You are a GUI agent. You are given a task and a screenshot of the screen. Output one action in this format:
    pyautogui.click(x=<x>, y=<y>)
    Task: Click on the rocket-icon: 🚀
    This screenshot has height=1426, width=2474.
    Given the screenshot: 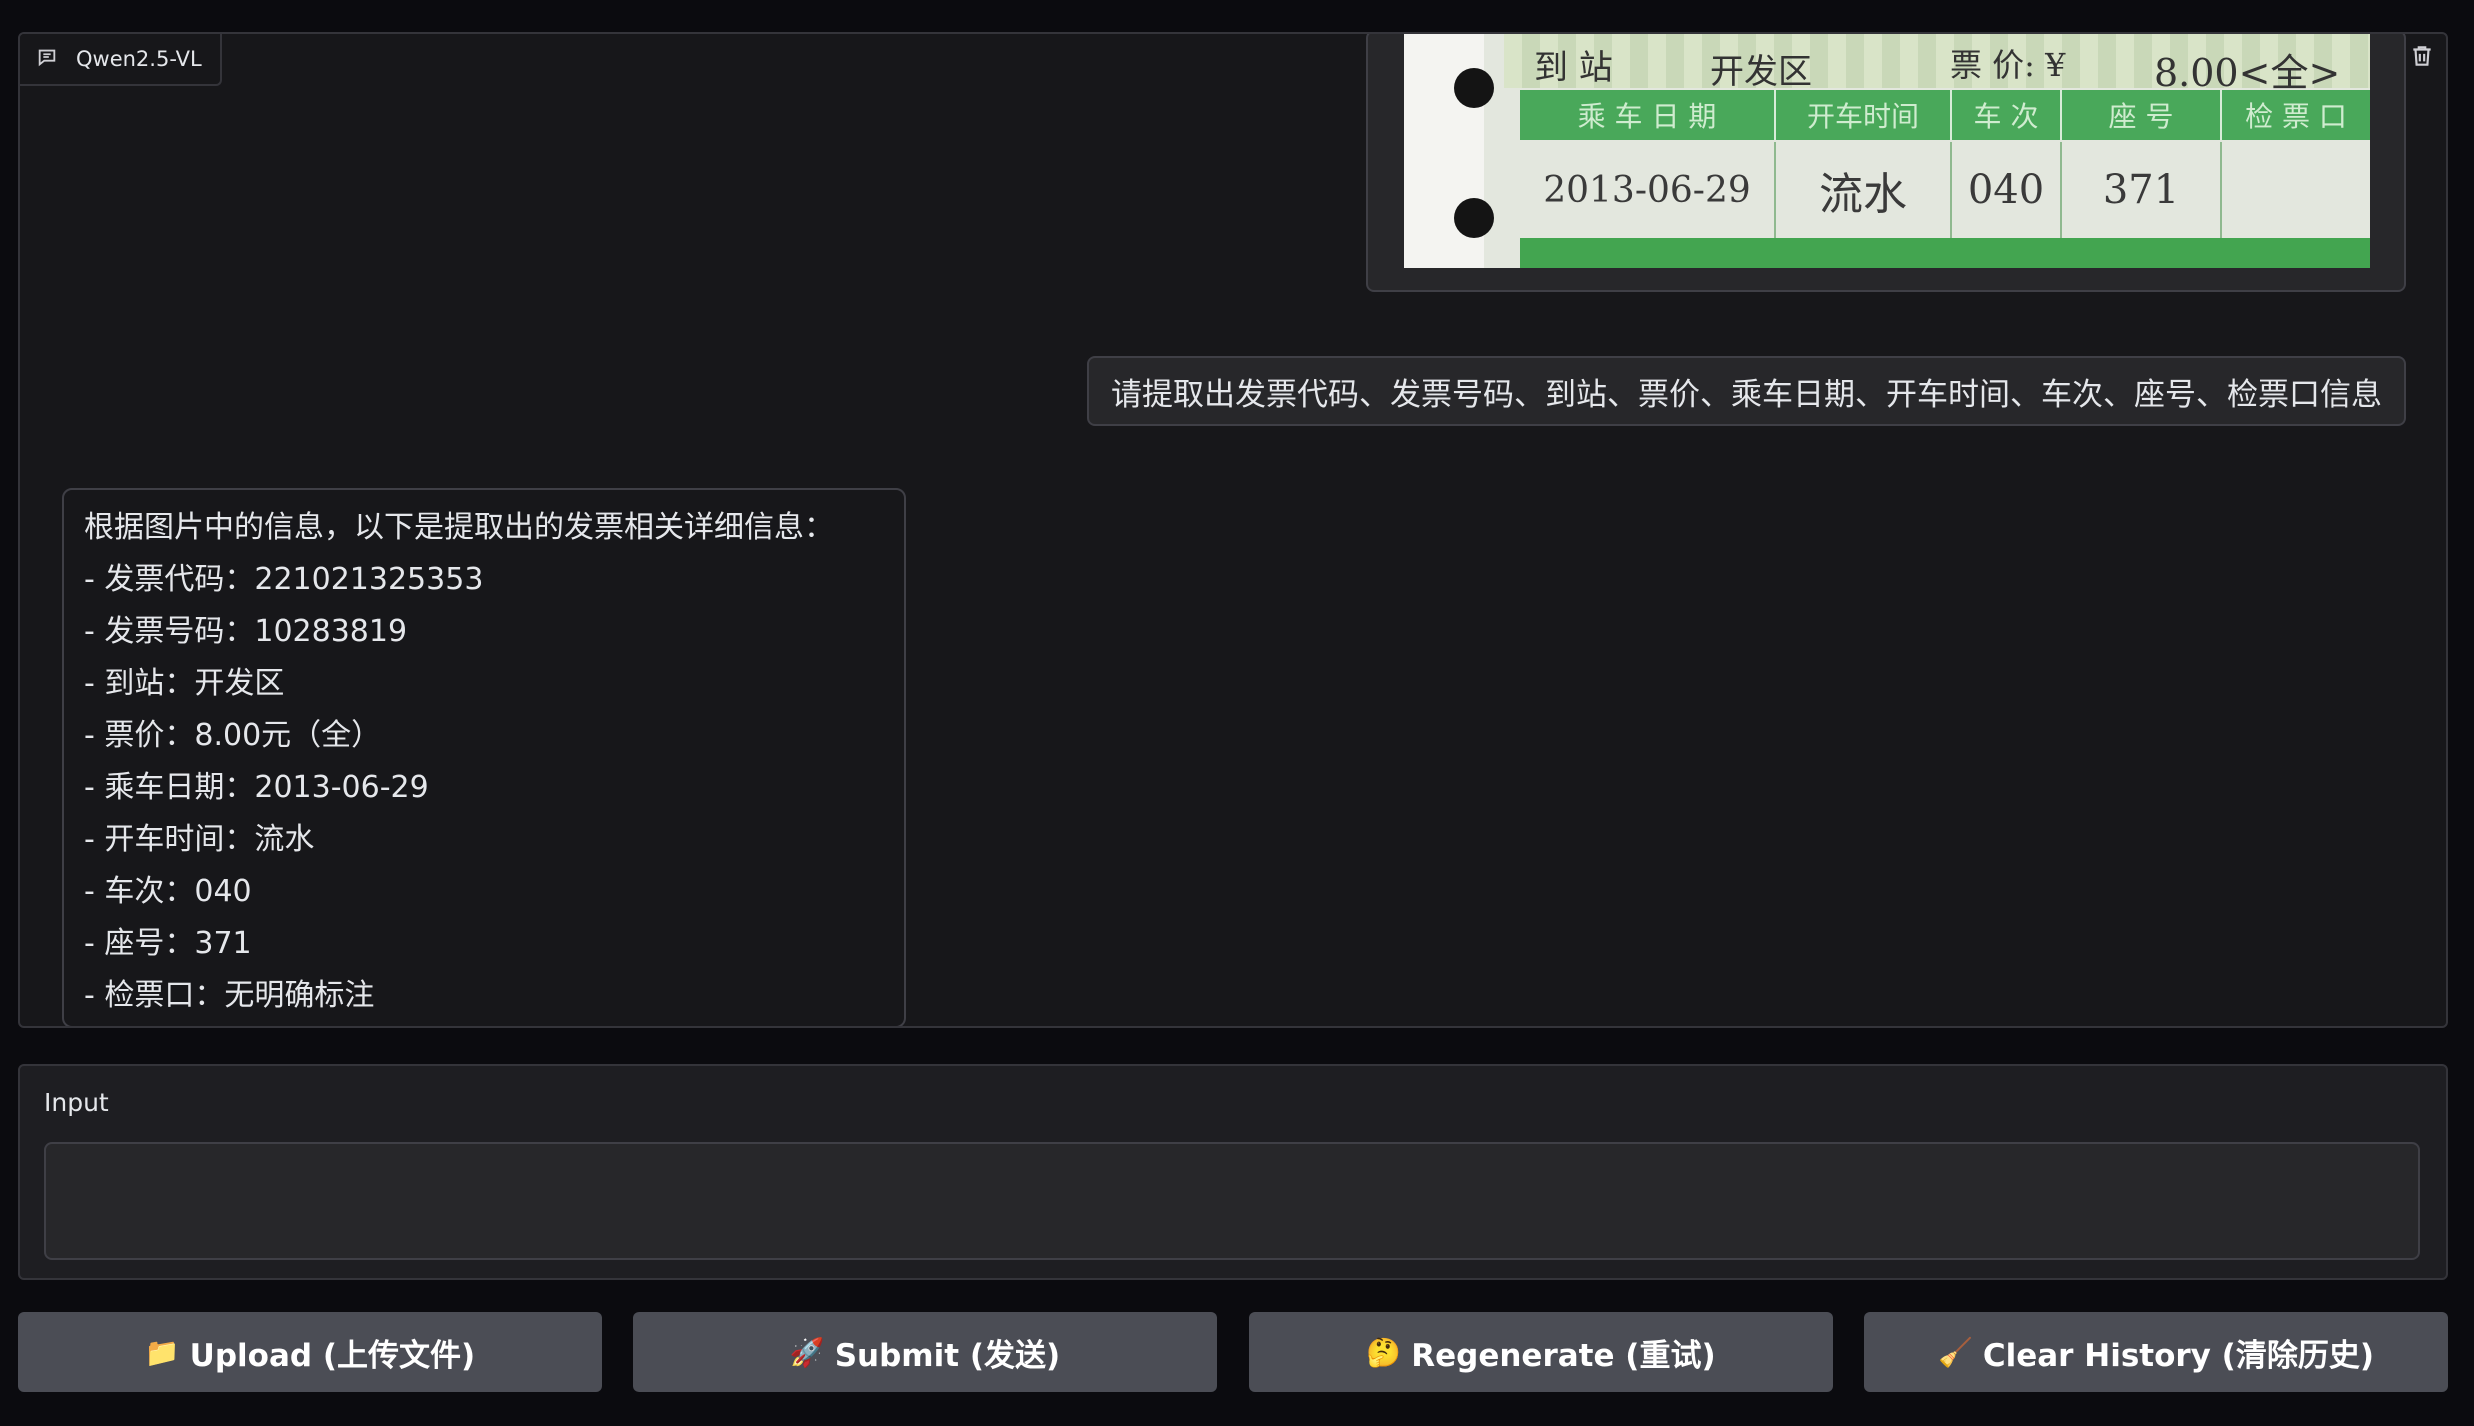 What is the action you would take?
    pyautogui.click(x=807, y=1352)
    